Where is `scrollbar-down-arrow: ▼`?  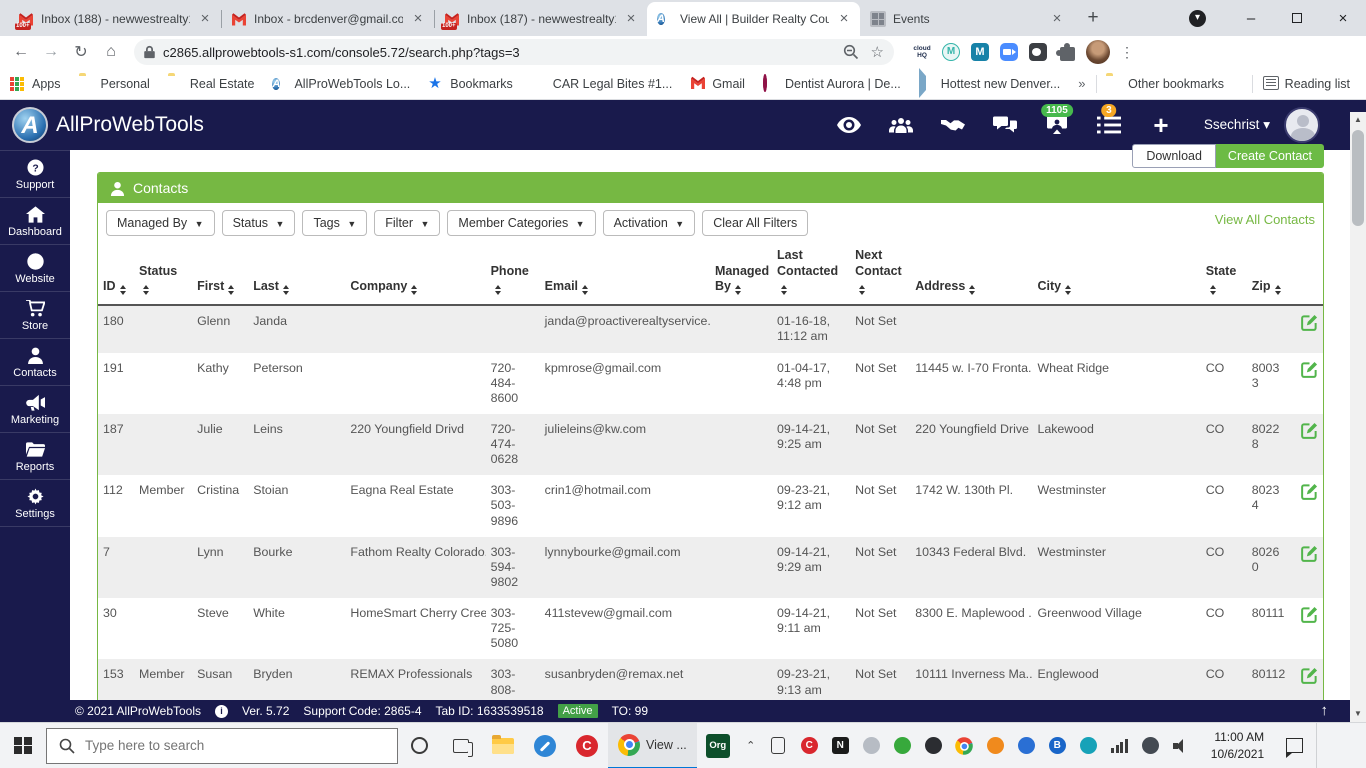
scrollbar-down-arrow: ▼ is located at coordinates (1358, 714).